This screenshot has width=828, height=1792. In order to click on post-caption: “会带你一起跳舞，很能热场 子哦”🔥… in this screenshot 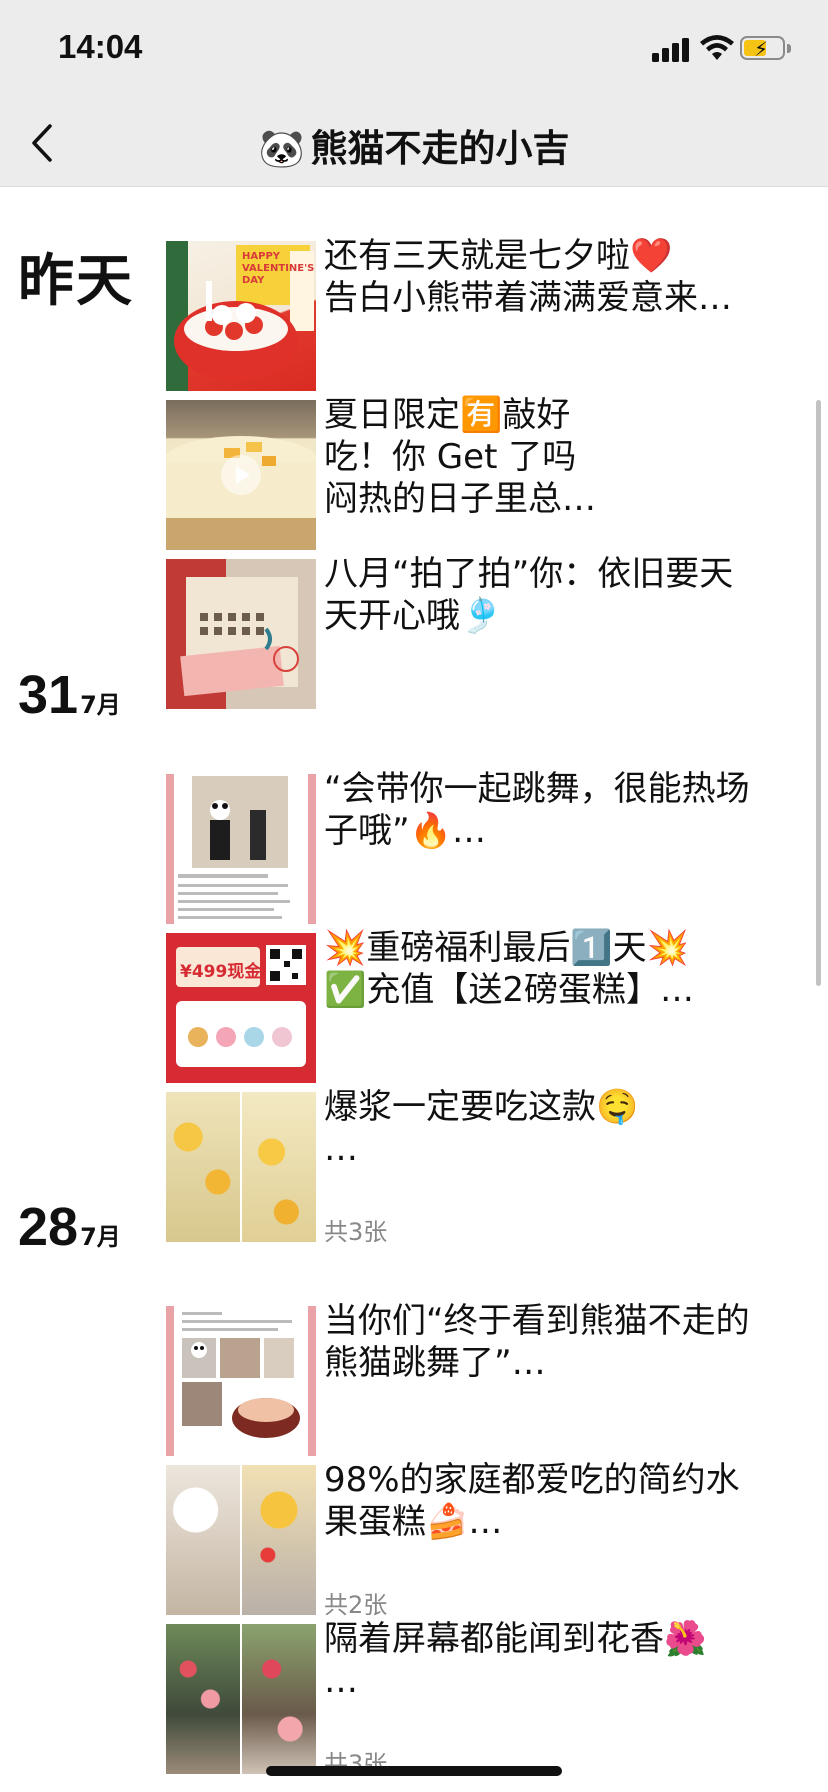, I will do `click(563, 810)`.